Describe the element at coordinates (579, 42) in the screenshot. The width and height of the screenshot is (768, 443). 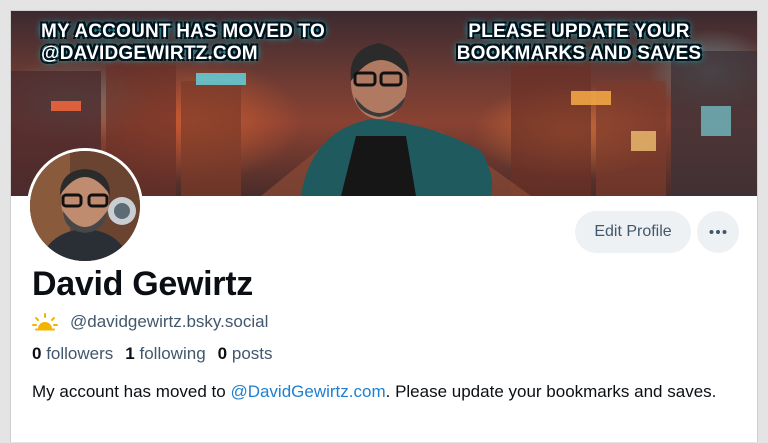
I see `banner-right-text: PLEASE UPDATE YOUR BOOKMARKS AND SAVES` at that location.